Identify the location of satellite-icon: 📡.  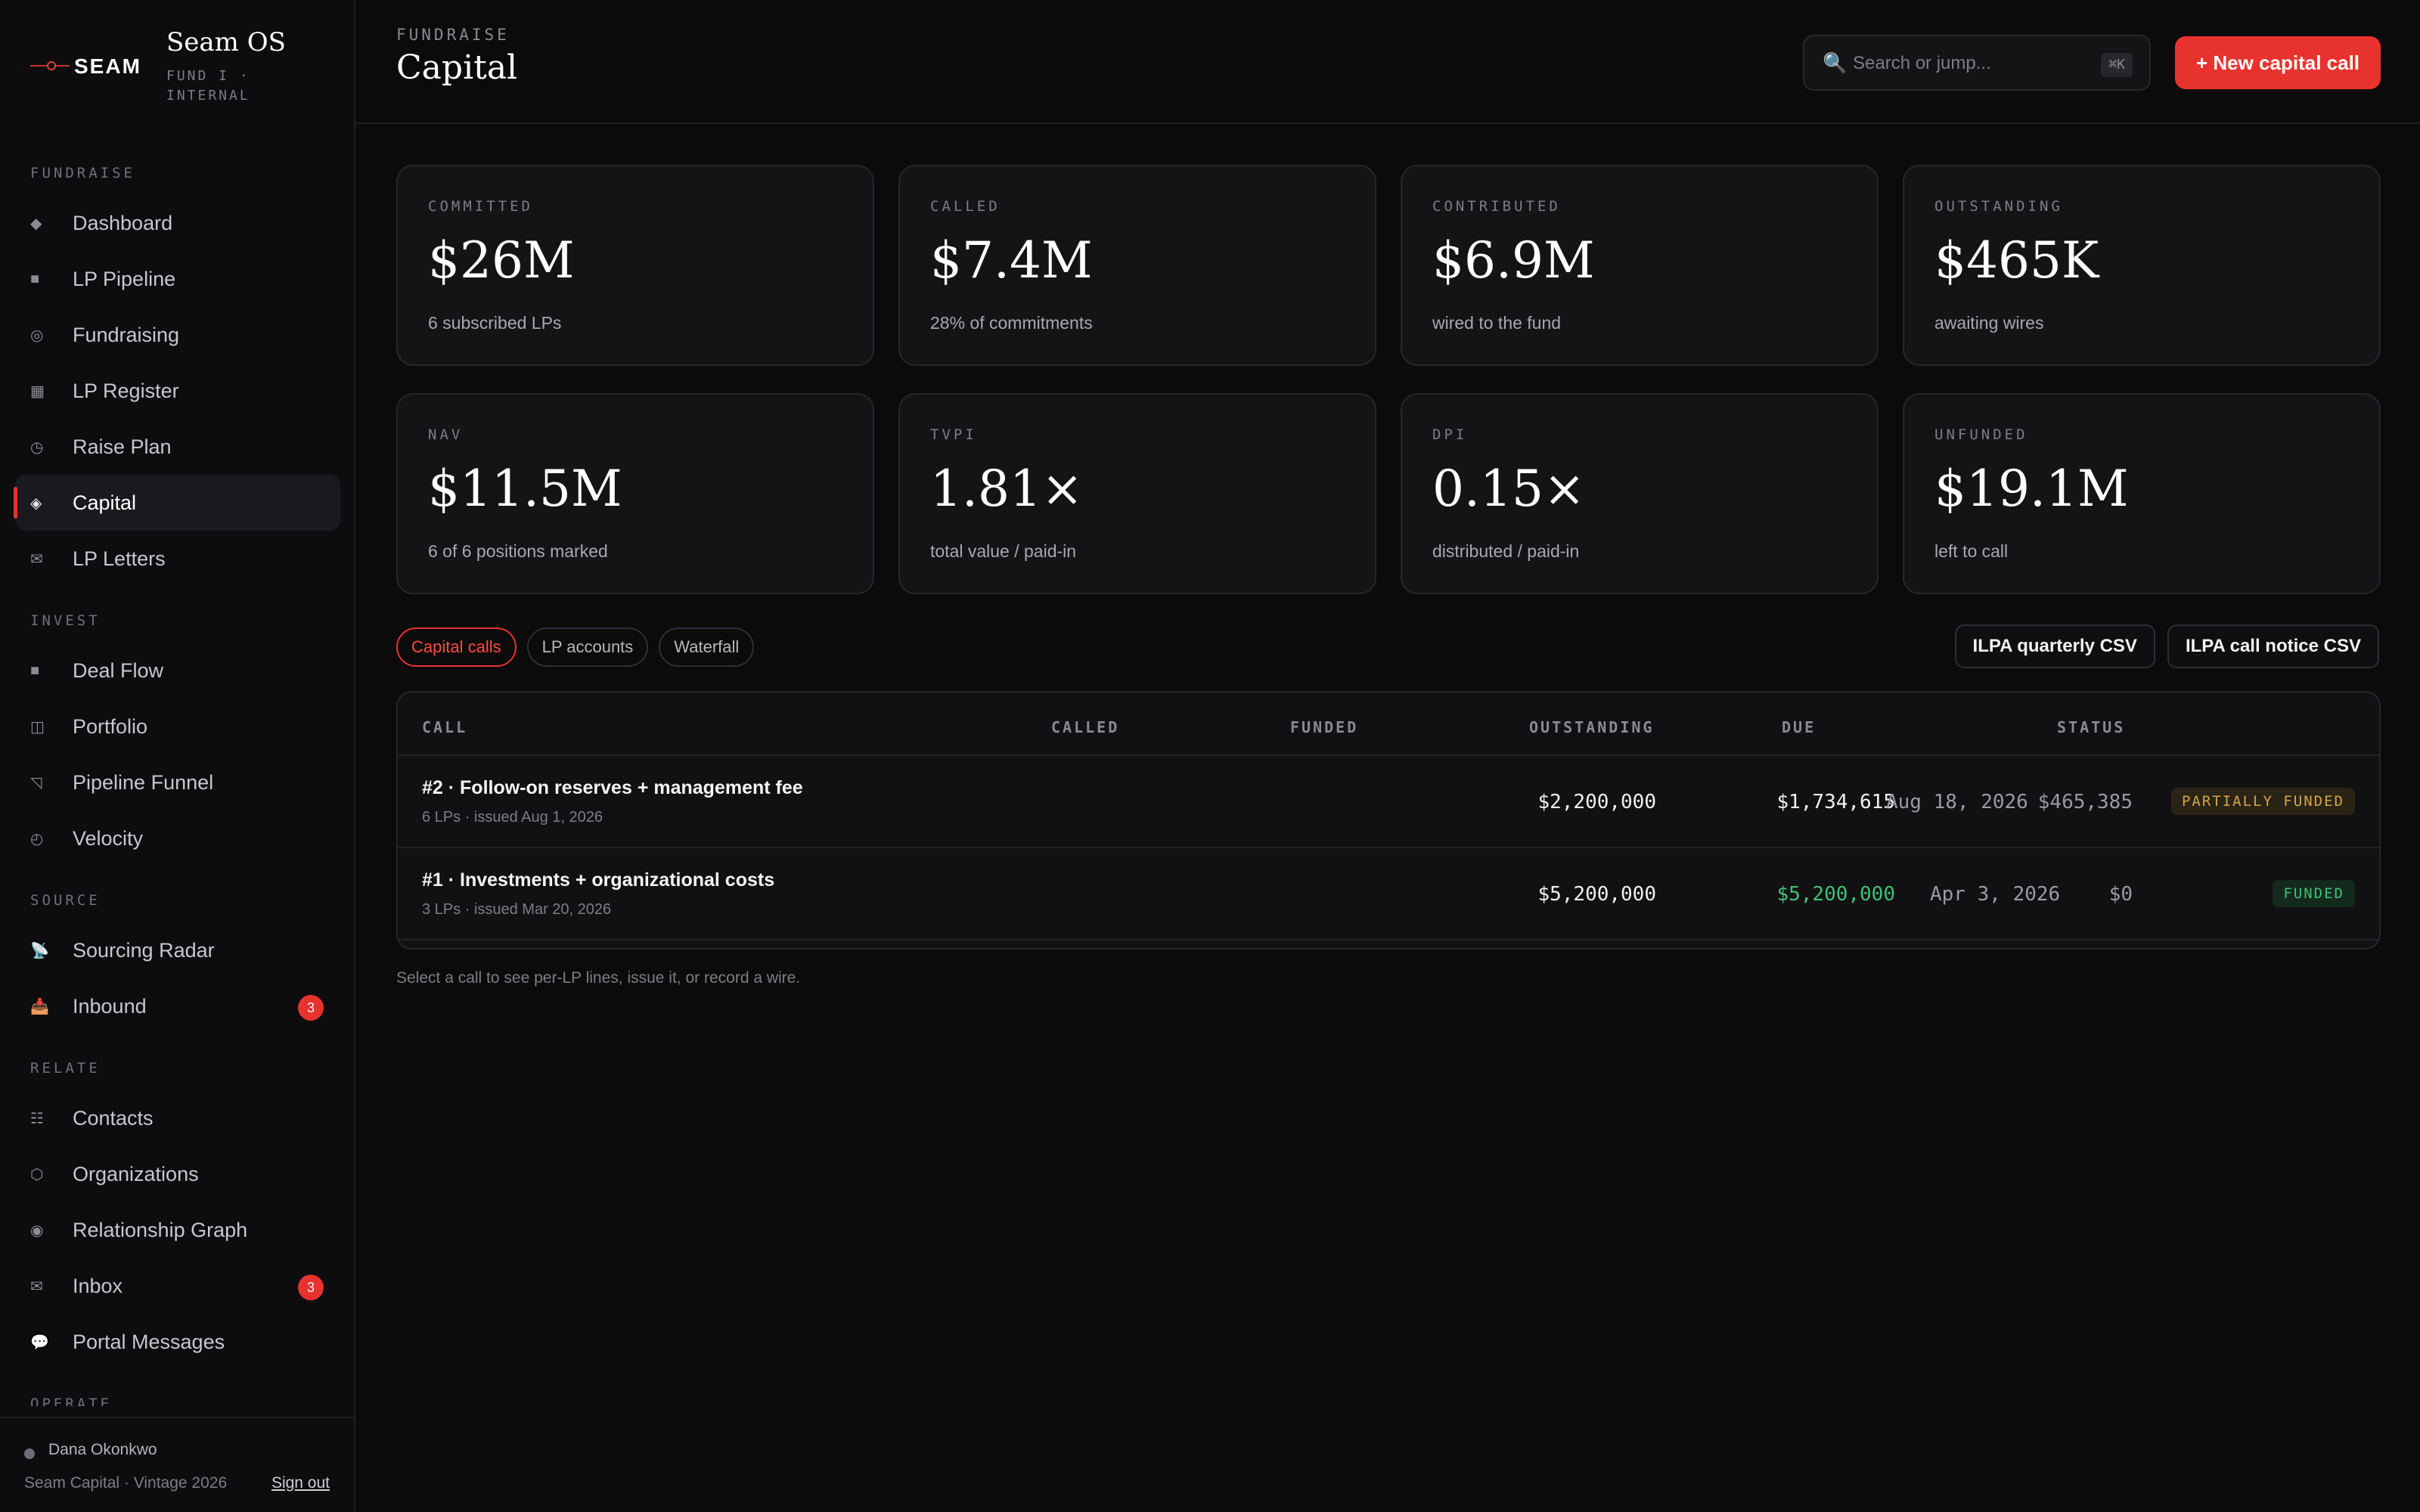
(39, 951).